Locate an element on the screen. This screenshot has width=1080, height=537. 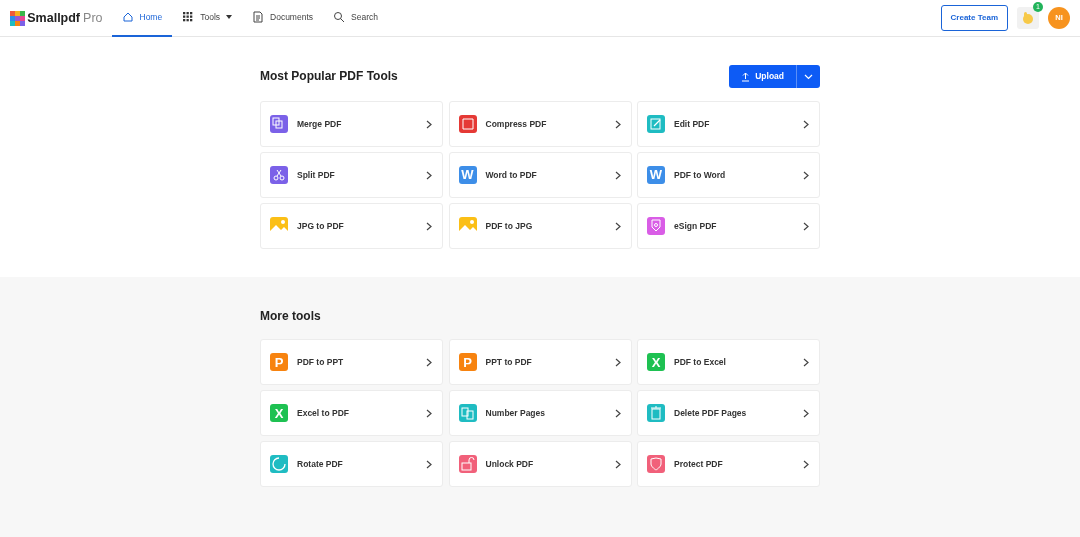
caret-icon is located at coordinates (229, 17).